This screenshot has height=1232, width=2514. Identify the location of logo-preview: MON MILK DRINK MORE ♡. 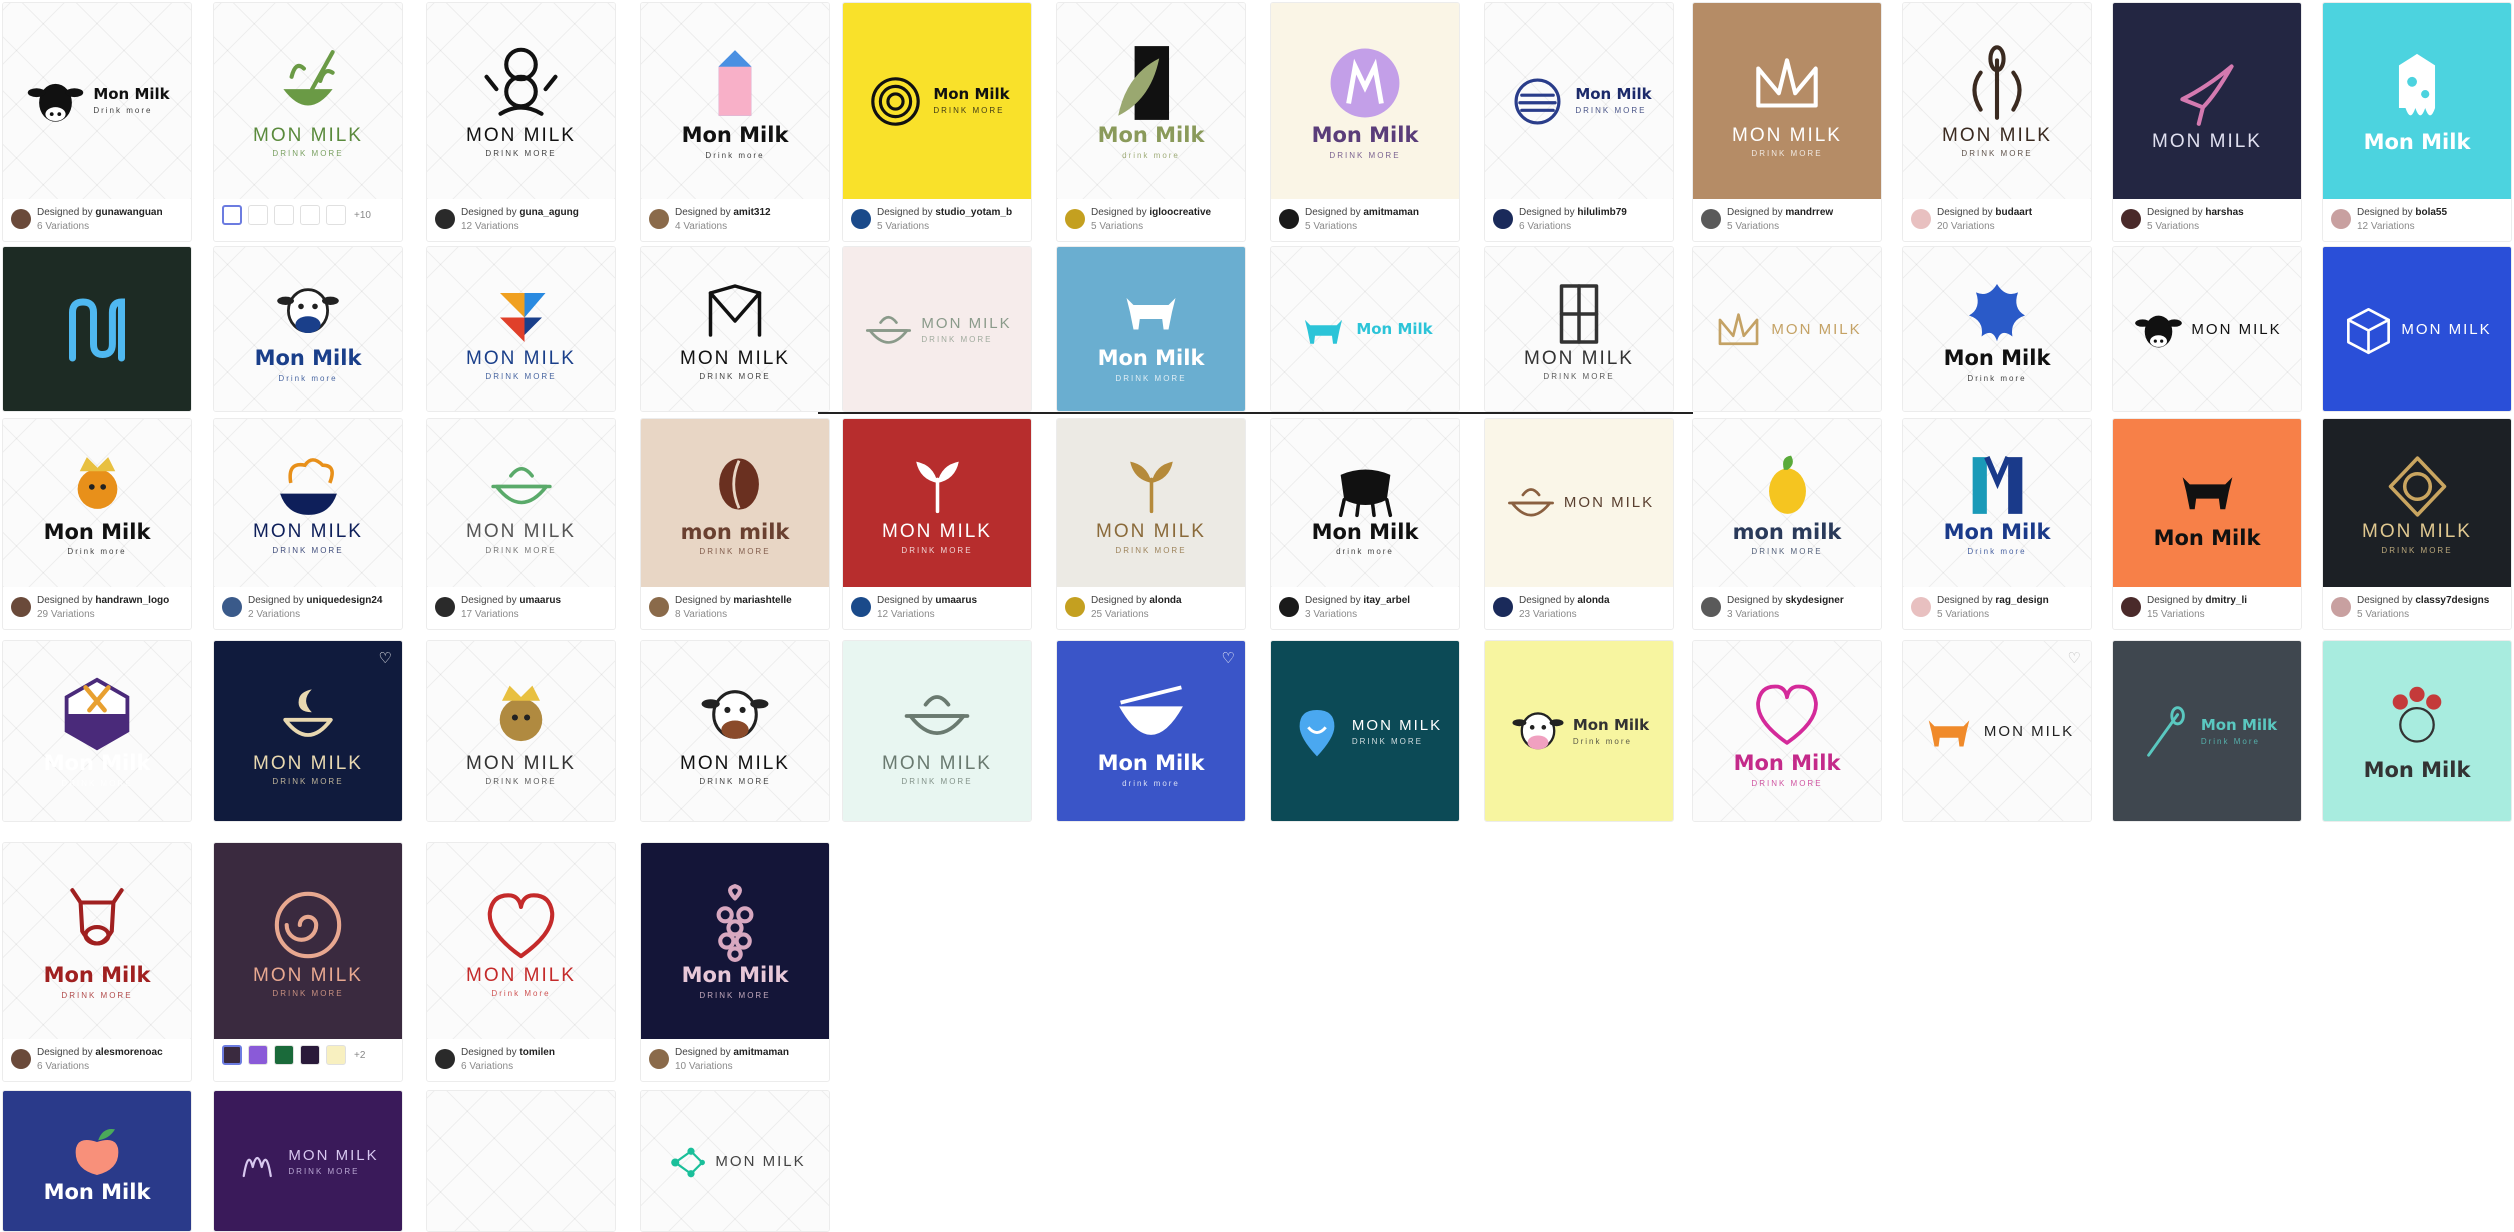
(308, 731).